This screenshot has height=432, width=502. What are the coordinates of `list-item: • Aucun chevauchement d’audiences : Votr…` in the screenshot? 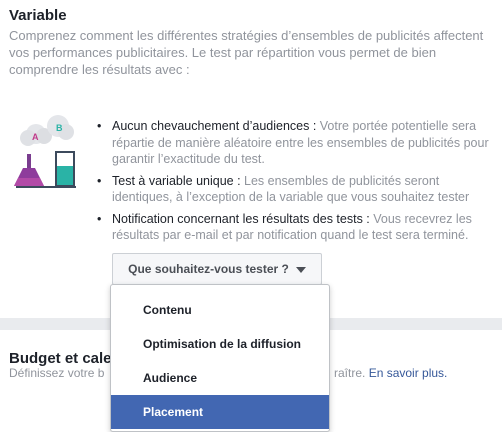 It's located at (294, 143).